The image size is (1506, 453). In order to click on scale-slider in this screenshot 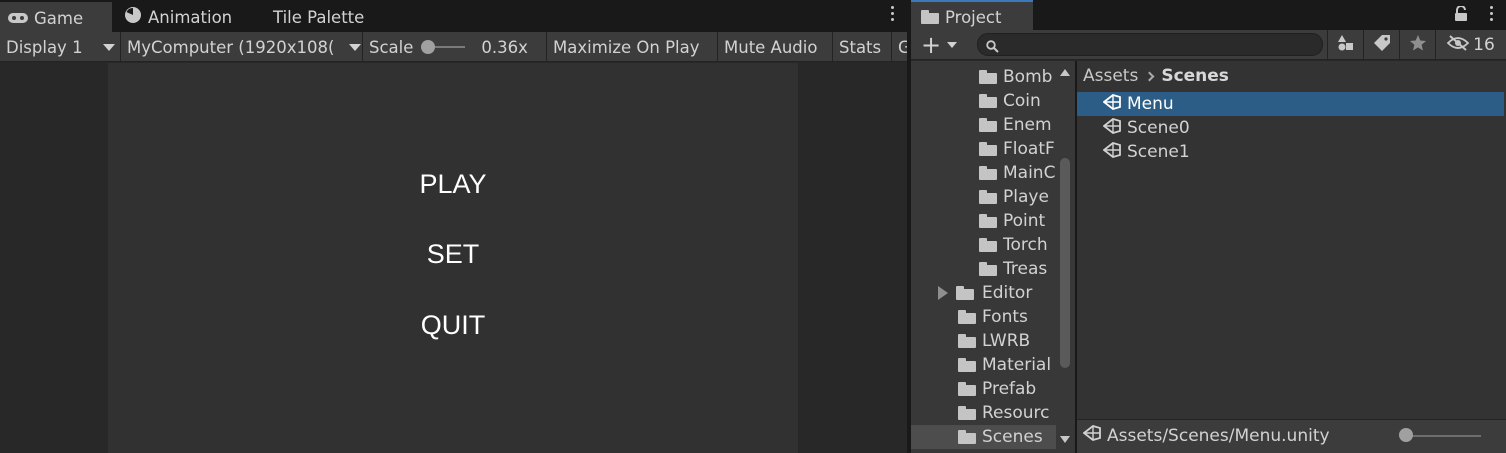, I will do `click(444, 47)`.